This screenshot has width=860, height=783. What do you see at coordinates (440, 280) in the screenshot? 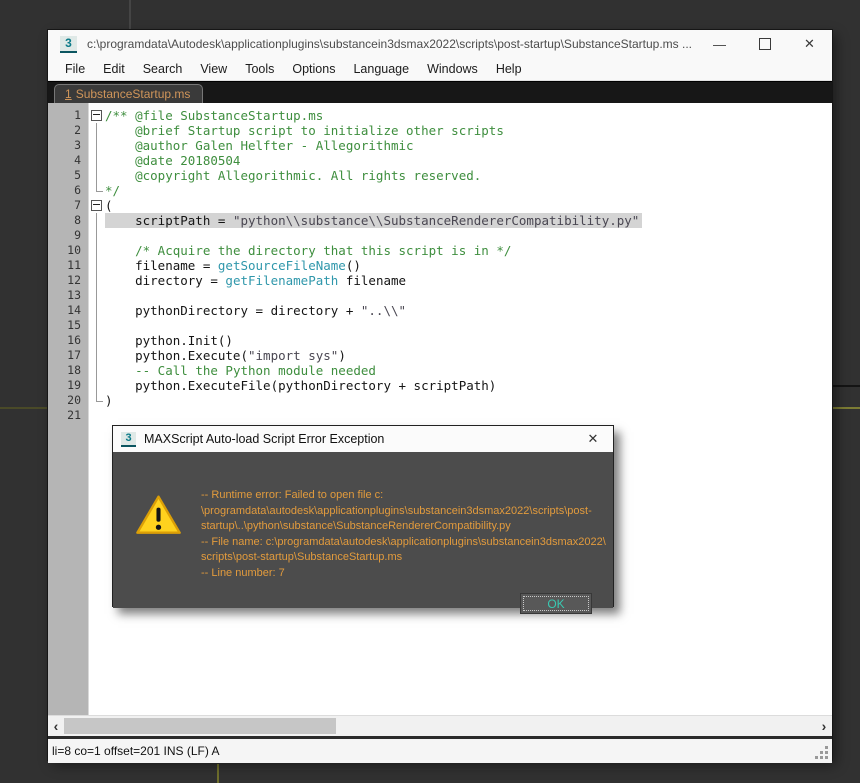
I see `code-line: 12 directory = getFilenamePath filename` at bounding box center [440, 280].